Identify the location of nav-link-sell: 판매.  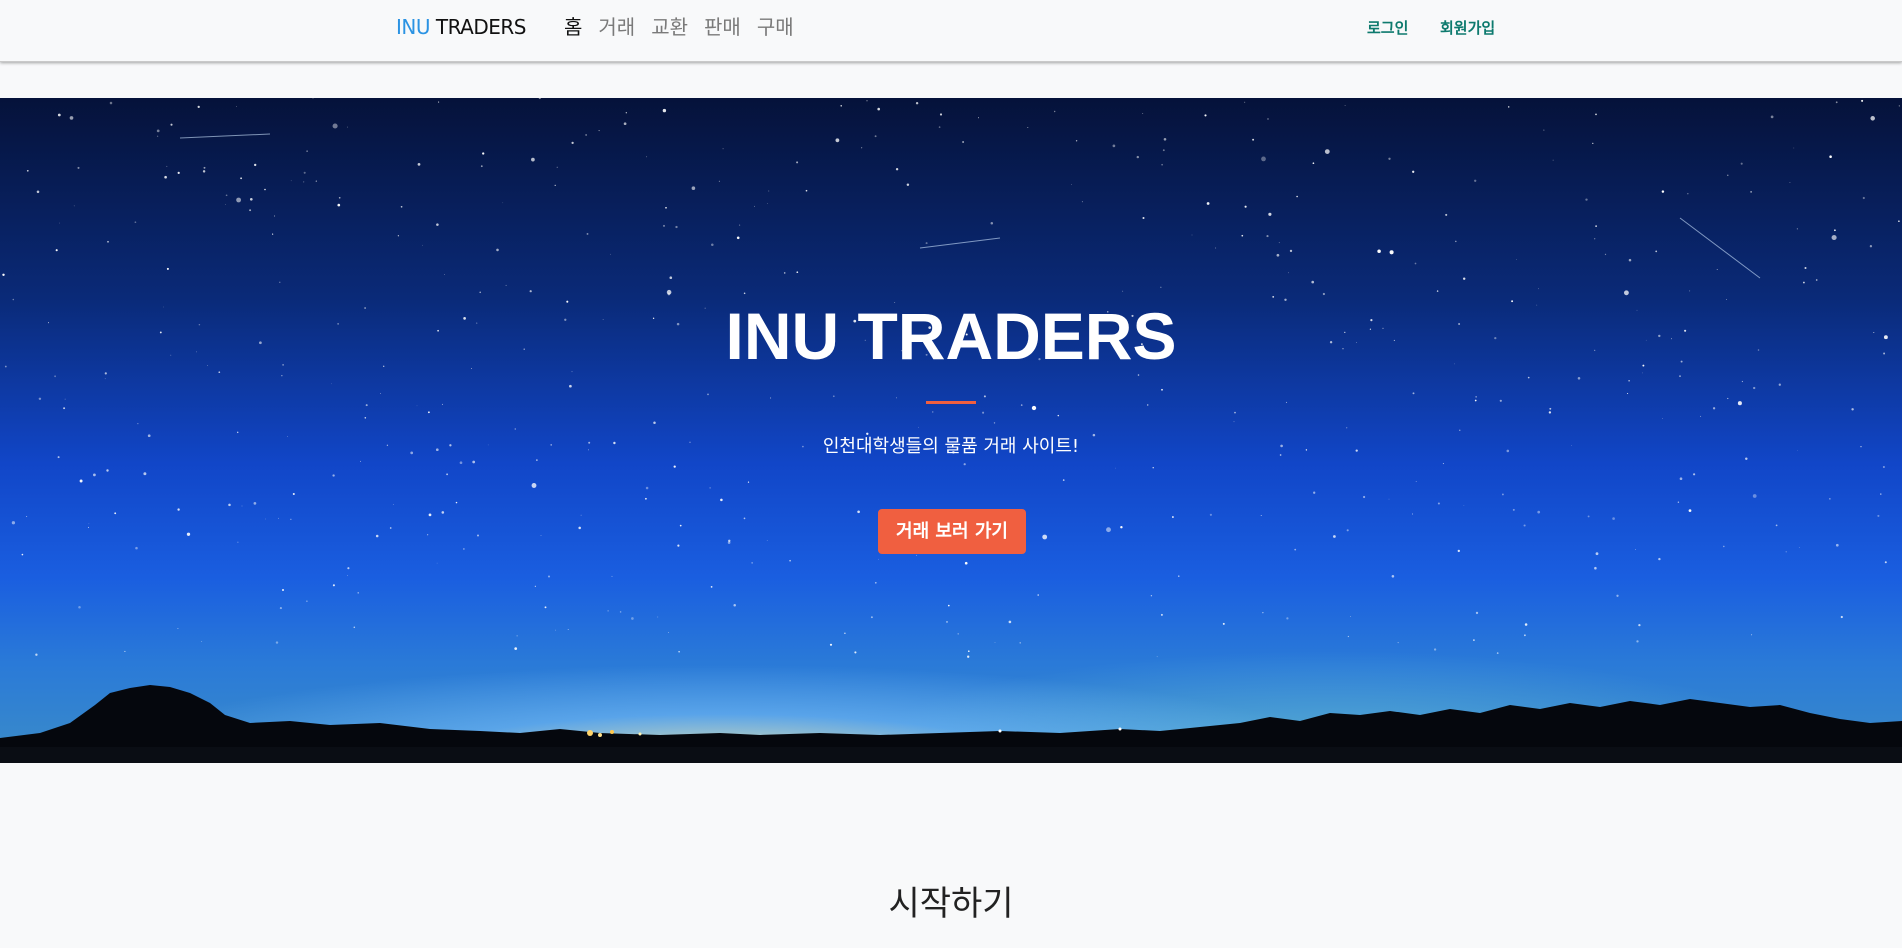
(722, 27).